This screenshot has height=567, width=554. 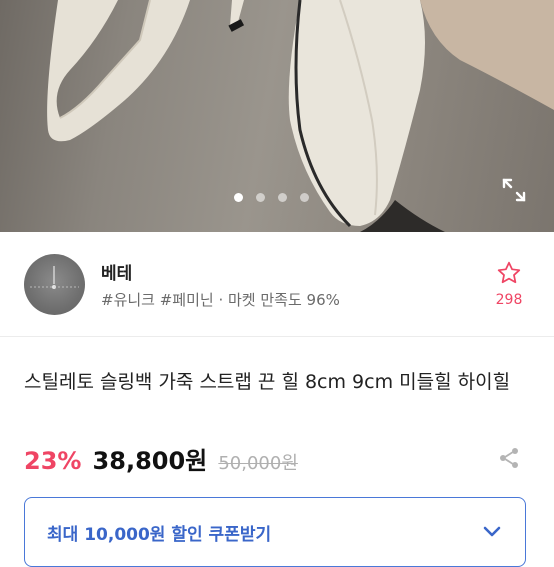 What do you see at coordinates (492, 531) in the screenshot?
I see `chevron-down-icon` at bounding box center [492, 531].